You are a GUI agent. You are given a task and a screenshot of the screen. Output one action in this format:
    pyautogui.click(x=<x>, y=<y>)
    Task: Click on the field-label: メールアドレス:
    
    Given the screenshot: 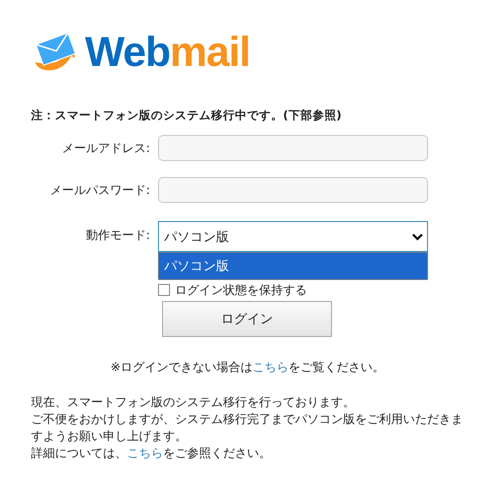 What is the action you would take?
    pyautogui.click(x=105, y=148)
    